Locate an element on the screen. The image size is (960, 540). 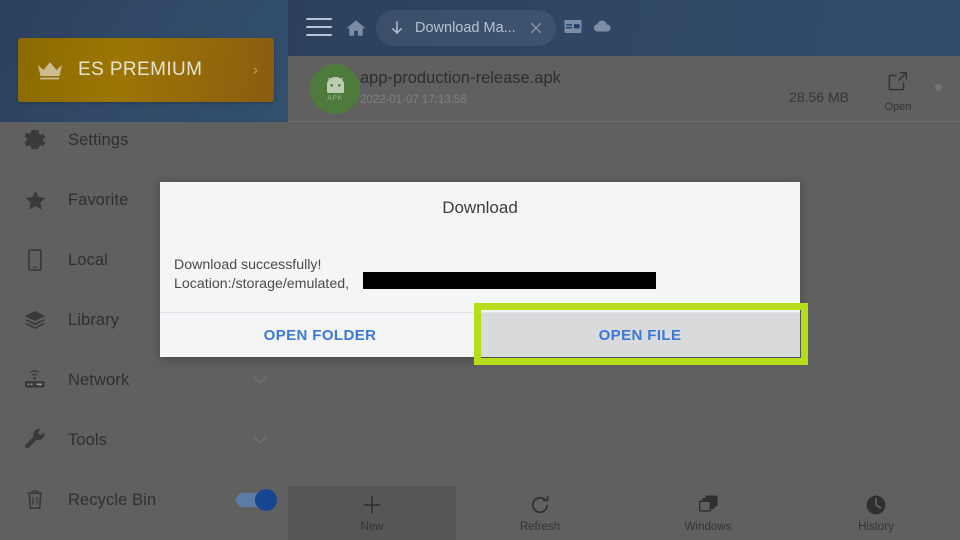
sidebar-item-label: Tools is located at coordinates (88, 439).